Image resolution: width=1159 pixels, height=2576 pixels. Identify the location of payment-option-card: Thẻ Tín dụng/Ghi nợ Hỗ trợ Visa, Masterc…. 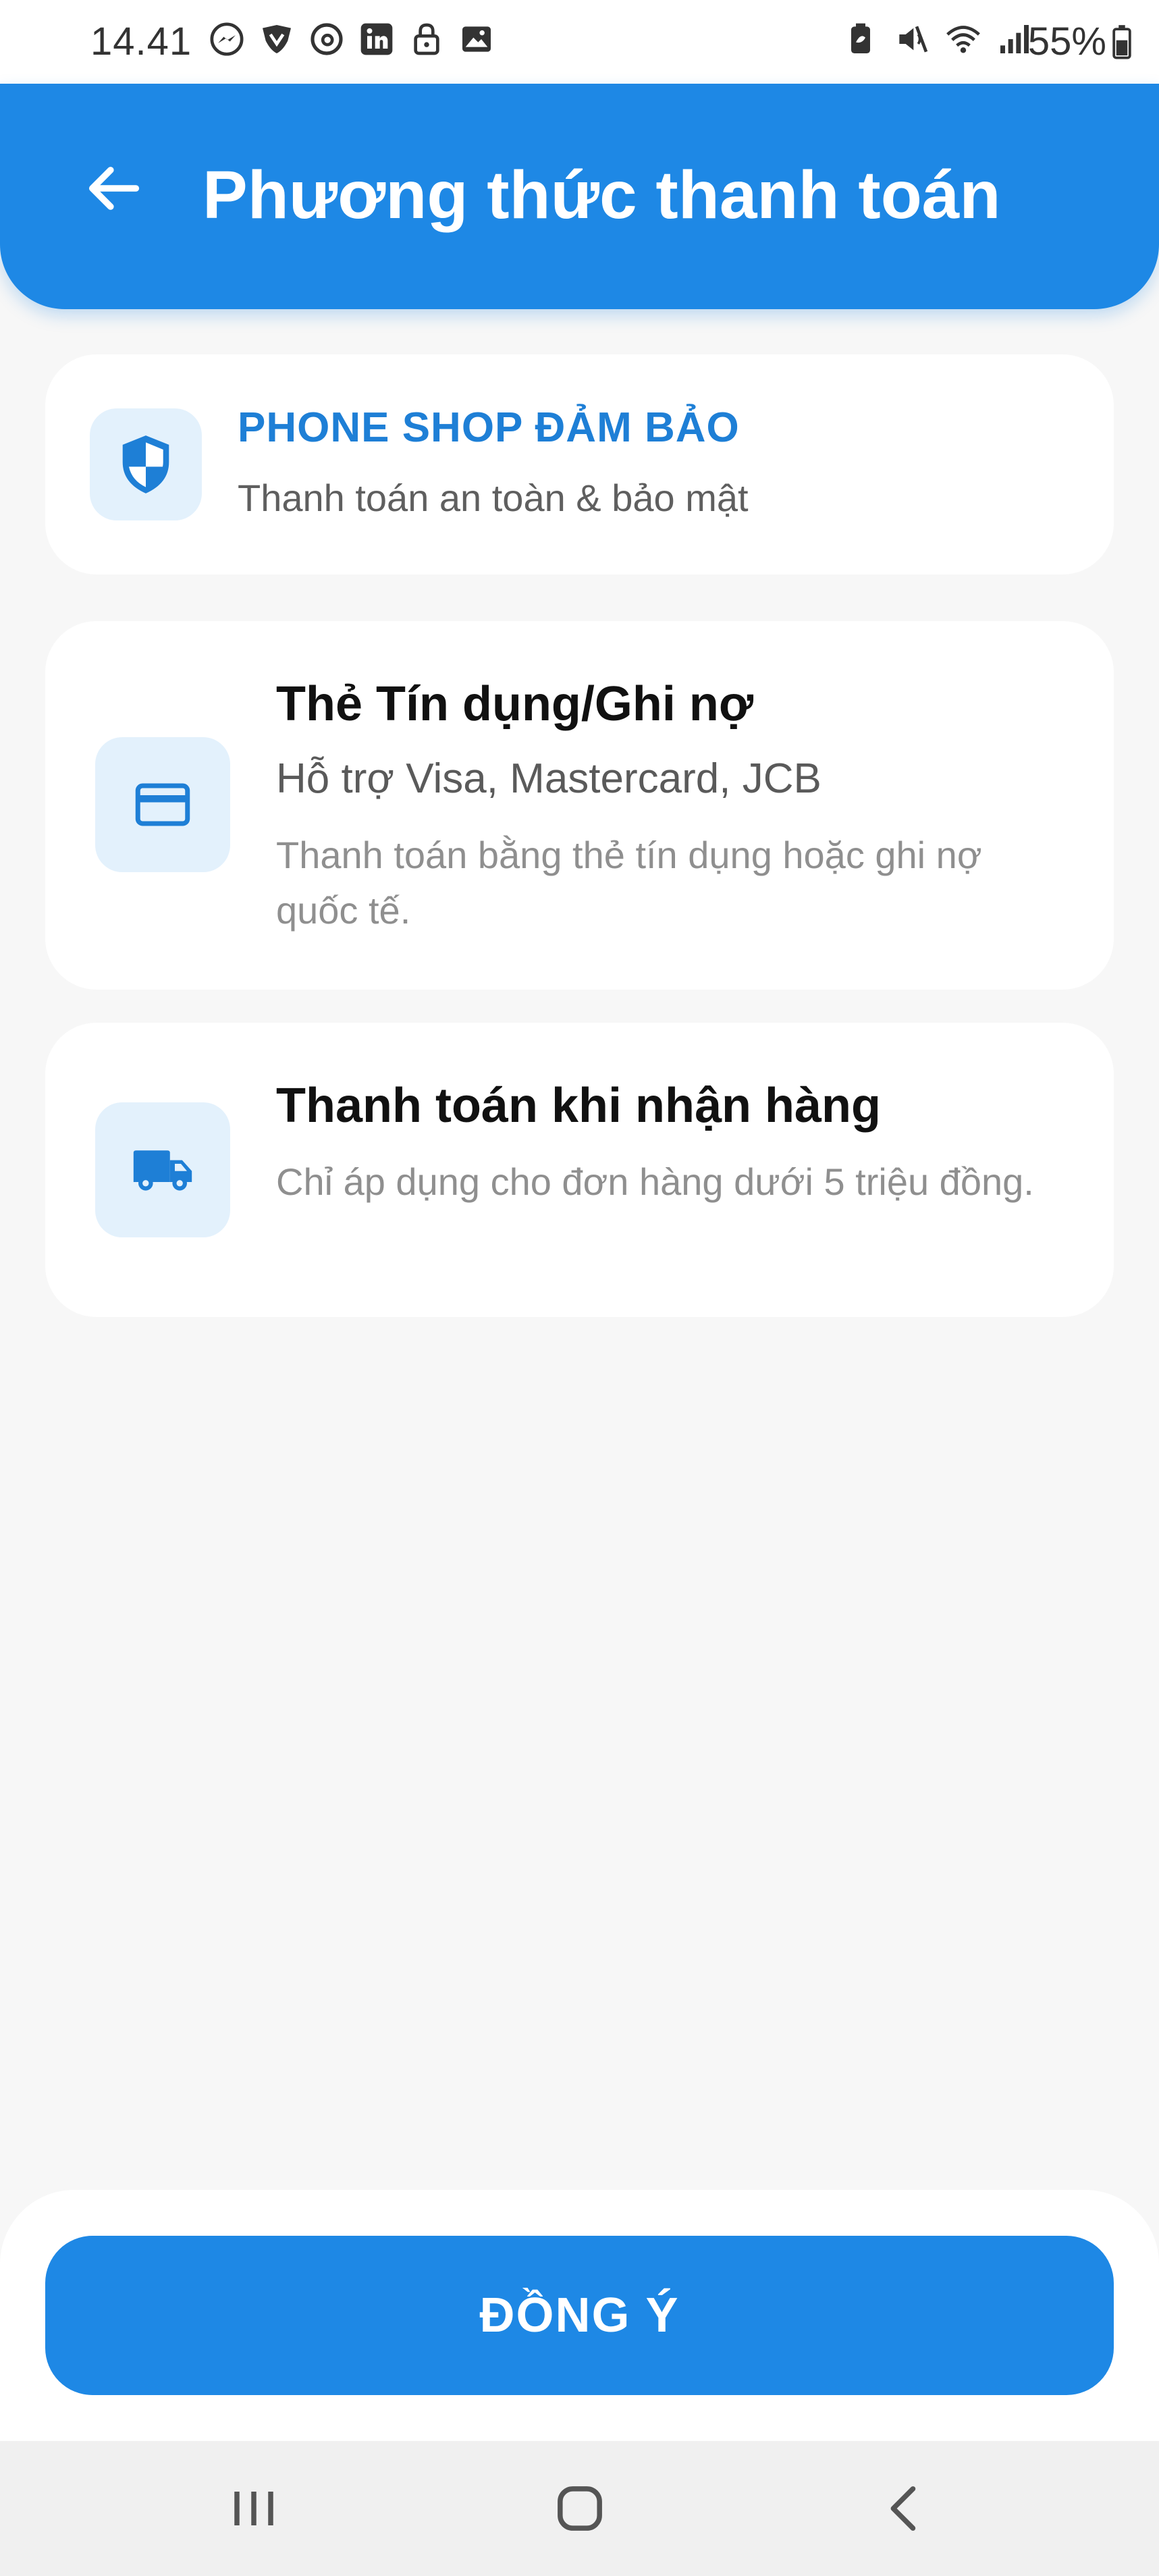
(579, 805).